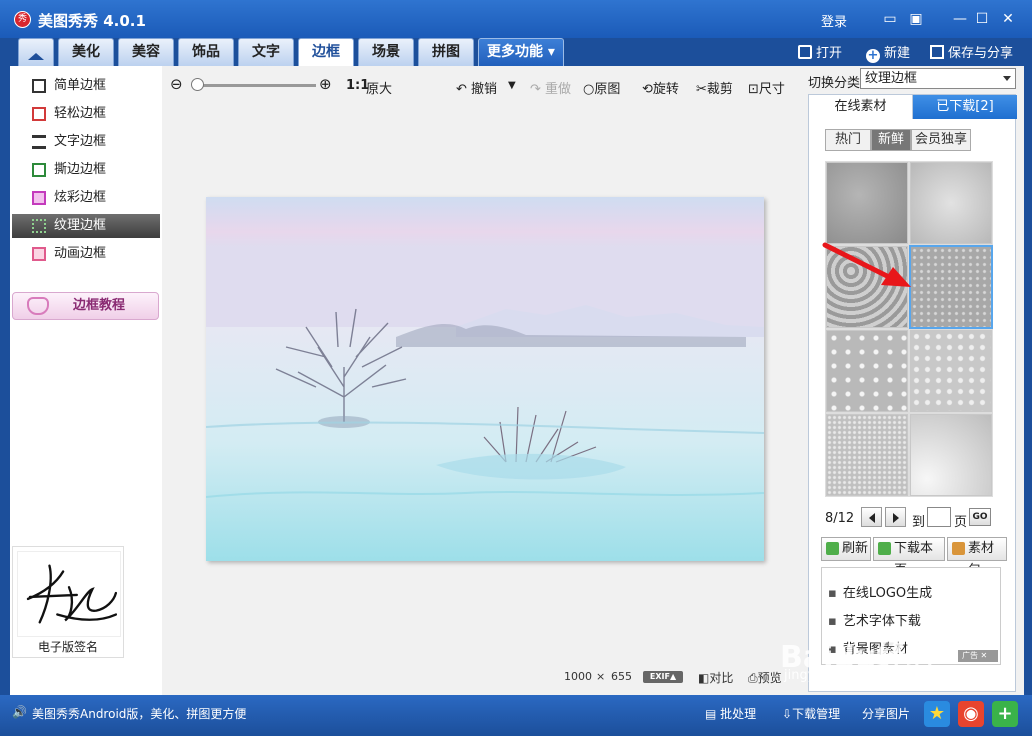 This screenshot has height=736, width=1032. I want to click on tab-scene: 场景, so click(386, 52).